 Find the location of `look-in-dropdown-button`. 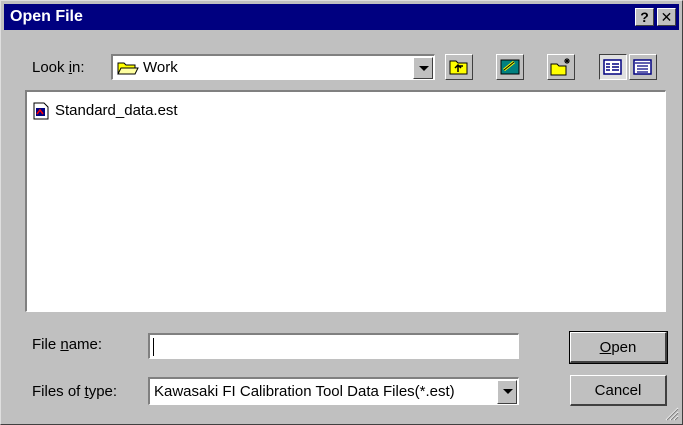

look-in-dropdown-button is located at coordinates (423, 68).